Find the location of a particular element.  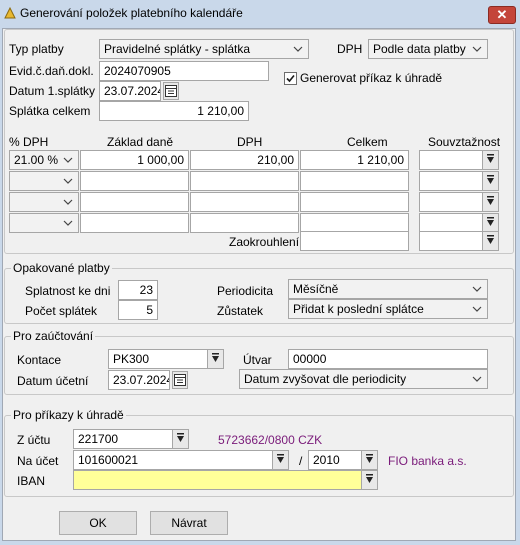

window-title: Generování položek platebního kalendáře is located at coordinates (131, 13).